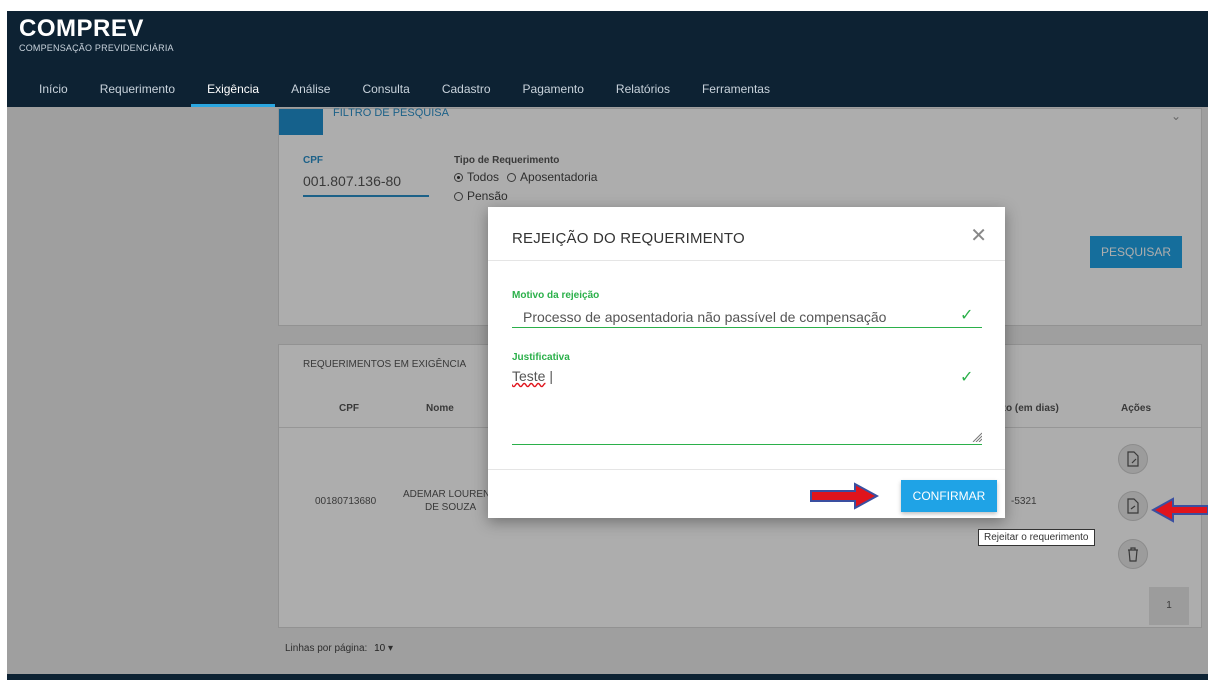 The width and height of the screenshot is (1208, 680). What do you see at coordinates (643, 92) in the screenshot?
I see `nav-item-relatorios: Relatórios` at bounding box center [643, 92].